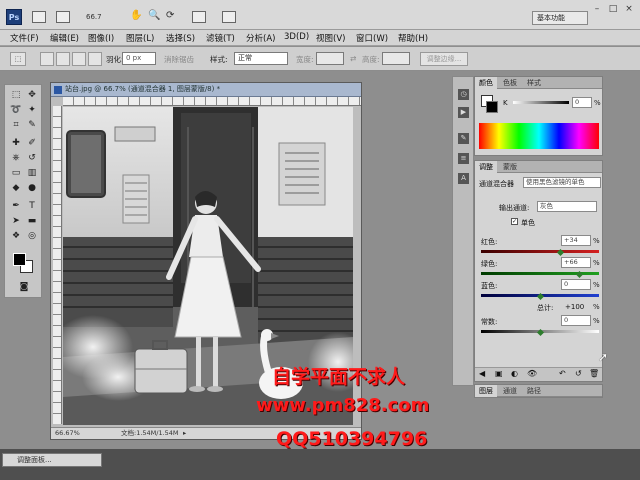  What do you see at coordinates (32, 236) in the screenshot?
I see `3d-orbit-icon: ◎` at bounding box center [32, 236].